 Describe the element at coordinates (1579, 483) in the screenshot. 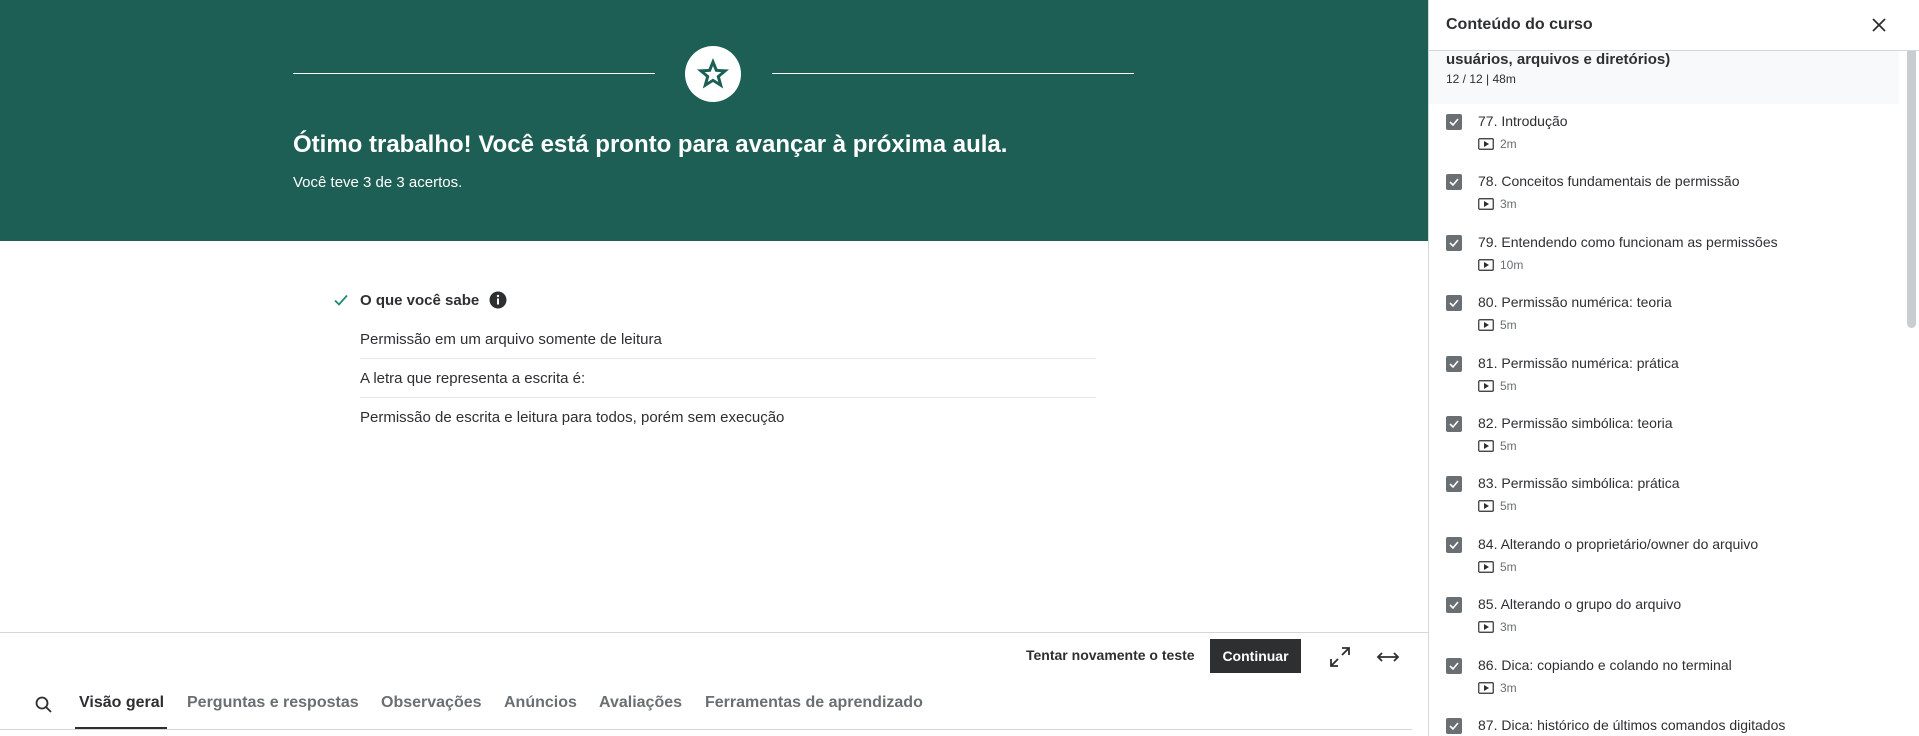

I see `lesson-title: 83. Permissão simbólica: prática` at that location.